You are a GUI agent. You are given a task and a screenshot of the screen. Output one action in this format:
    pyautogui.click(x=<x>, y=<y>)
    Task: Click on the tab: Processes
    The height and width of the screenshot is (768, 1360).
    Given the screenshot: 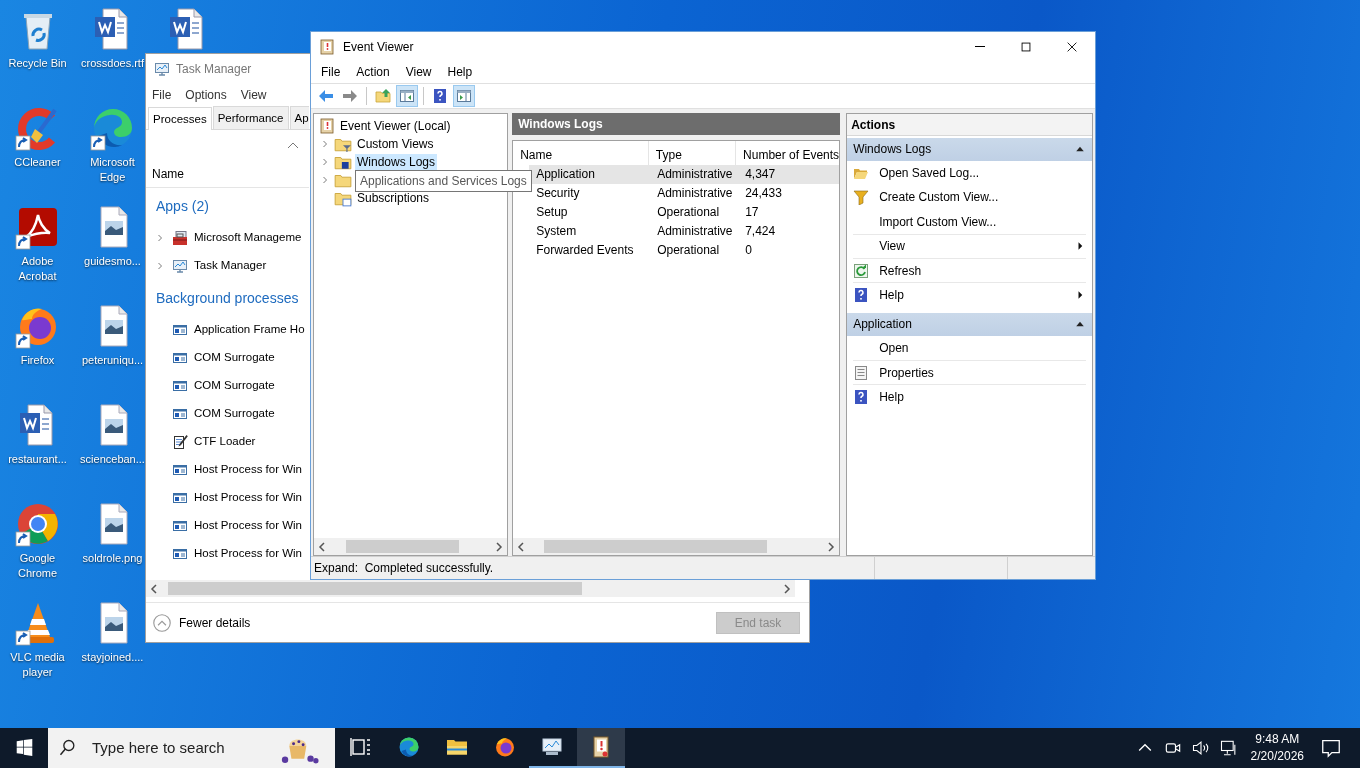 What is the action you would take?
    pyautogui.click(x=180, y=118)
    